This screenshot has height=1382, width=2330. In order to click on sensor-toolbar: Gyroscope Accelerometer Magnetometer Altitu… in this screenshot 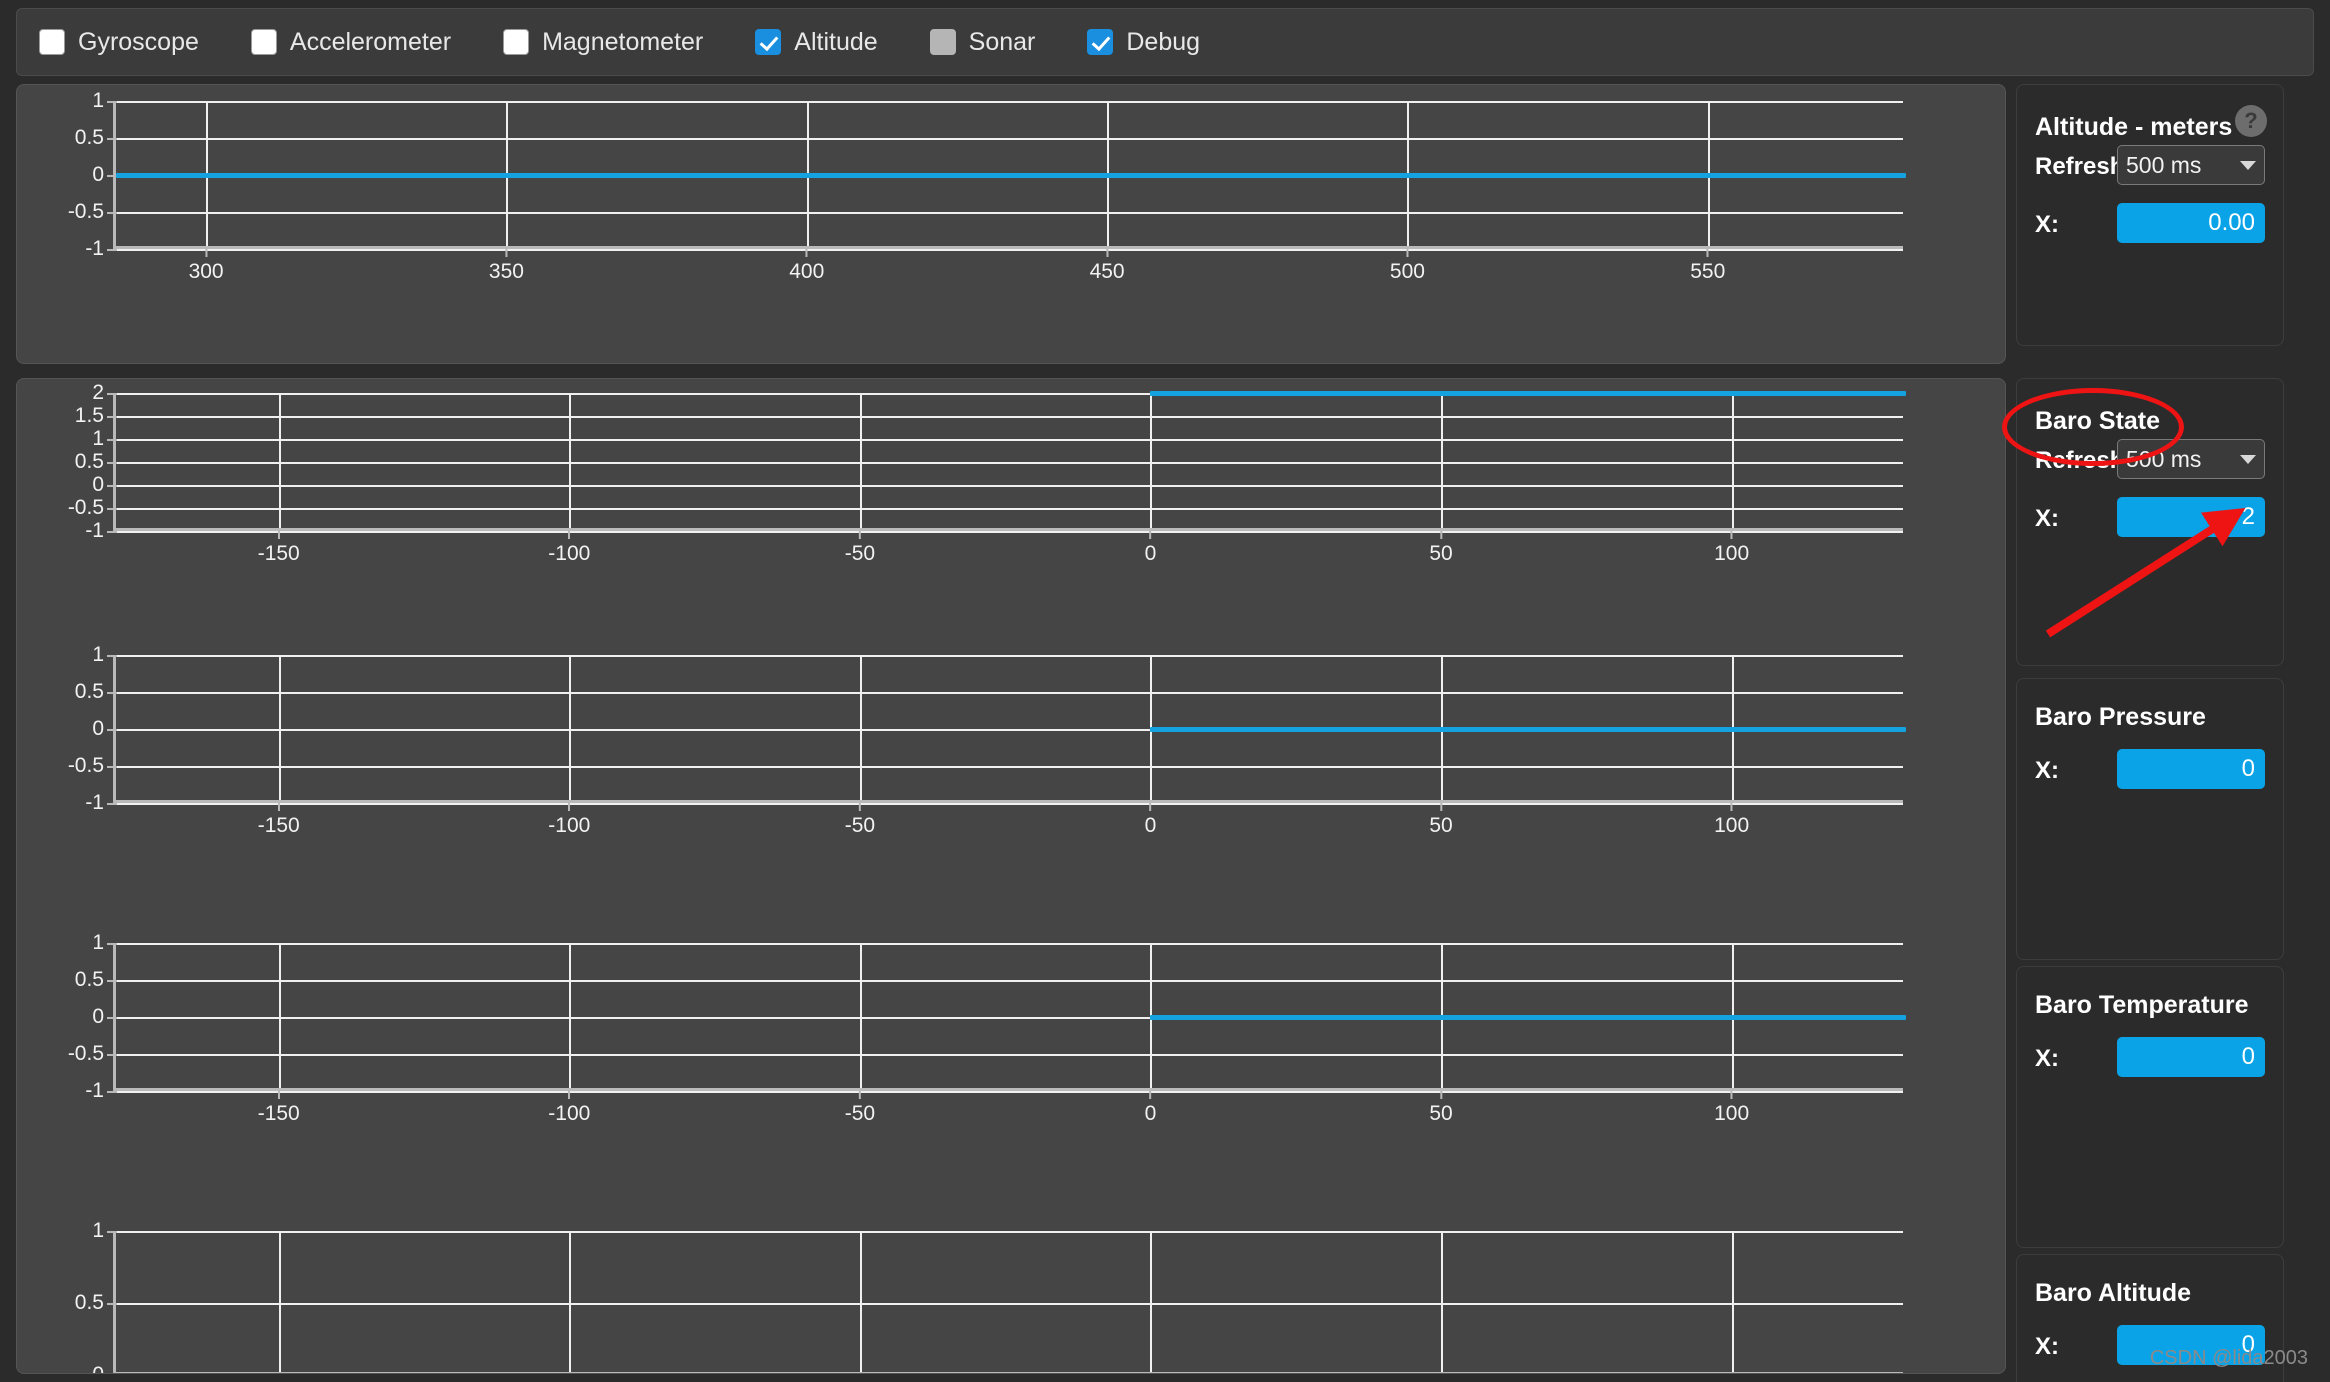, I will do `click(1165, 42)`.